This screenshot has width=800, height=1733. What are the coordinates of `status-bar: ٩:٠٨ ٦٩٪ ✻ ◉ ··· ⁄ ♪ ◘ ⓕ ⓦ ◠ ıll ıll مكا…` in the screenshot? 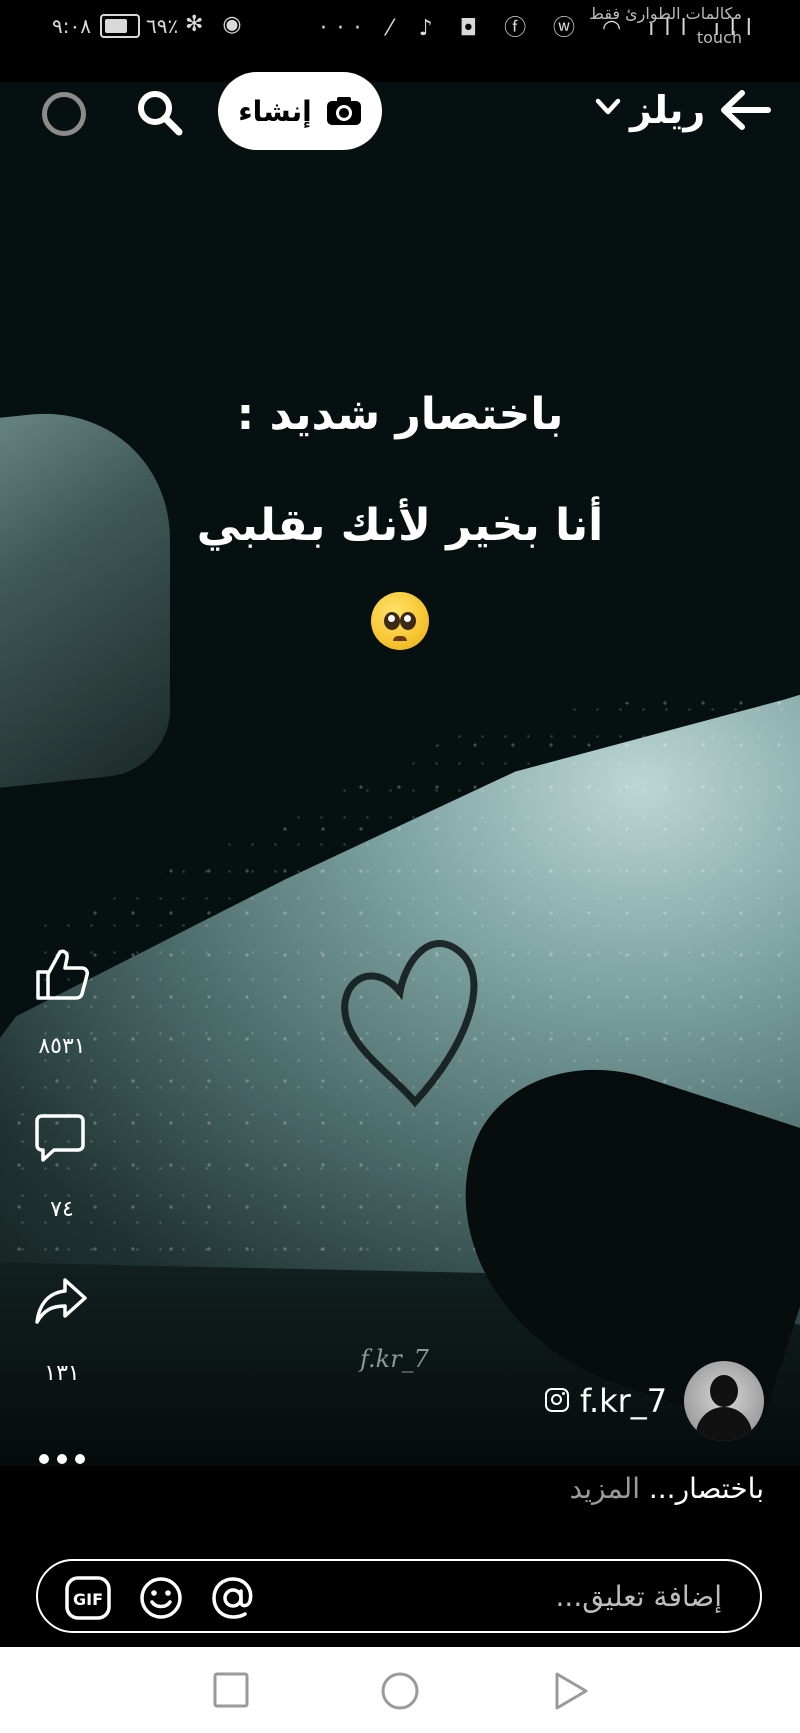 It's located at (400, 41).